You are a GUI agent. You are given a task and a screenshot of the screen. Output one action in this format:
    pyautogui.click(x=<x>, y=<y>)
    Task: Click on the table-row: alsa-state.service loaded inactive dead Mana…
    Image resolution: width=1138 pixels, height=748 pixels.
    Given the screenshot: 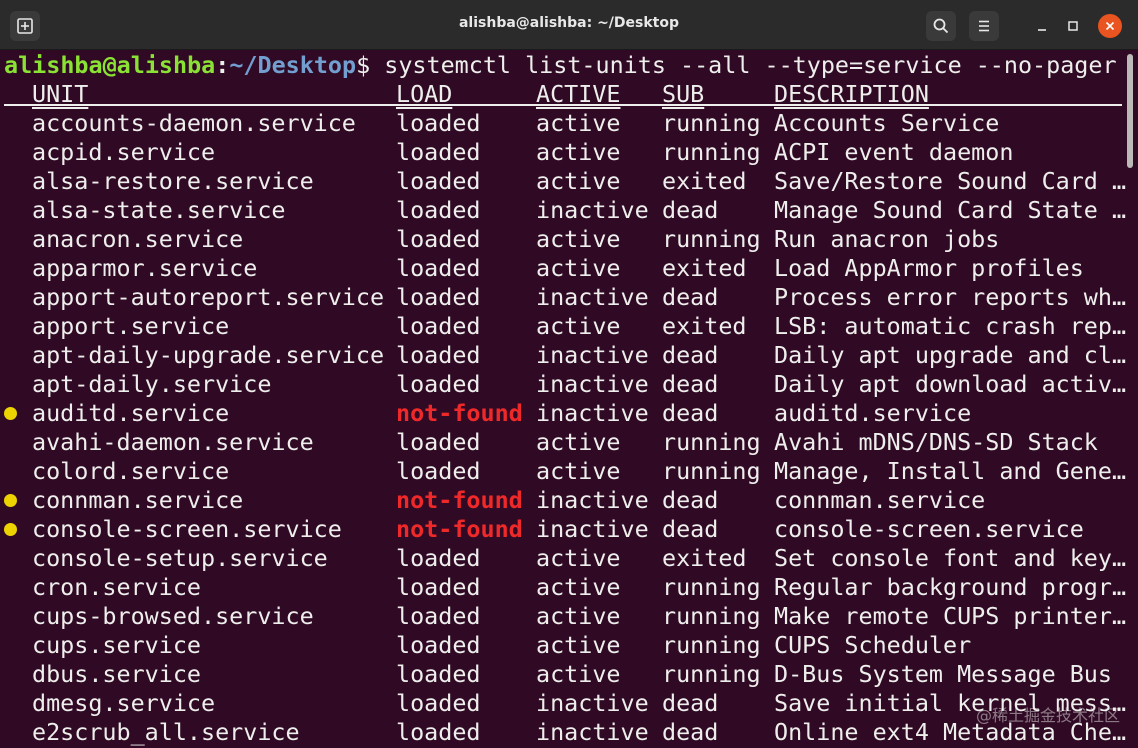 What is the action you would take?
    pyautogui.click(x=565, y=210)
    